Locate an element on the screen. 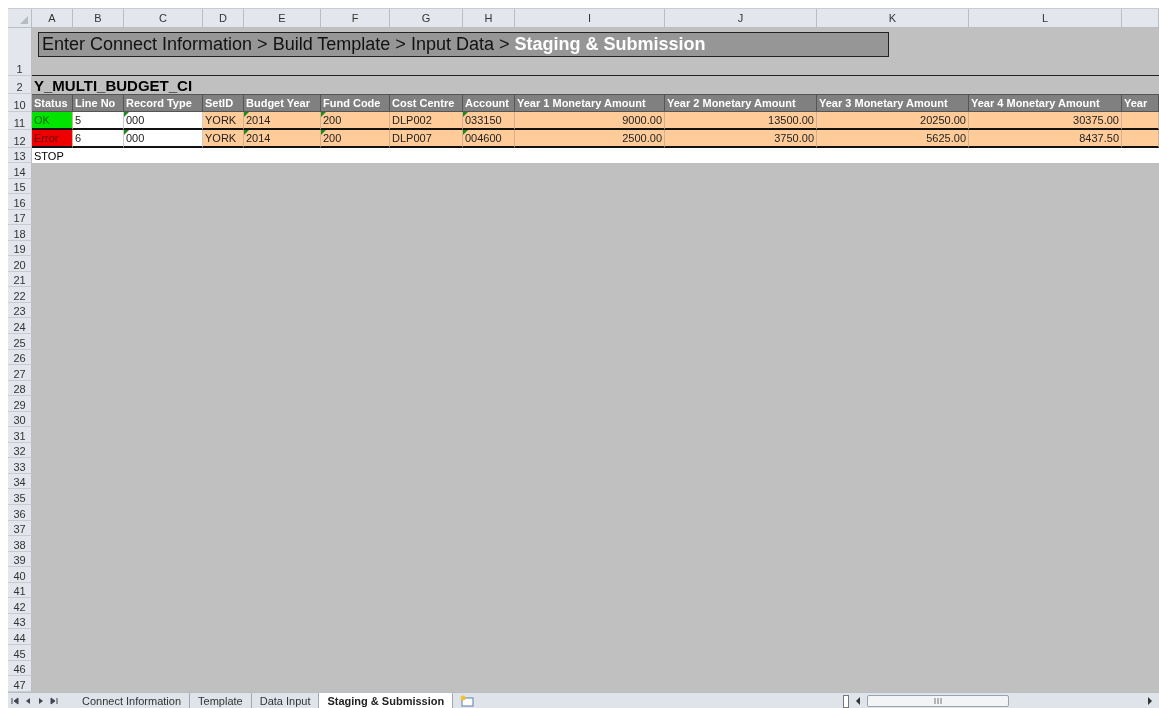 The height and width of the screenshot is (708, 1159). row-header: 11 is located at coordinates (20, 121).